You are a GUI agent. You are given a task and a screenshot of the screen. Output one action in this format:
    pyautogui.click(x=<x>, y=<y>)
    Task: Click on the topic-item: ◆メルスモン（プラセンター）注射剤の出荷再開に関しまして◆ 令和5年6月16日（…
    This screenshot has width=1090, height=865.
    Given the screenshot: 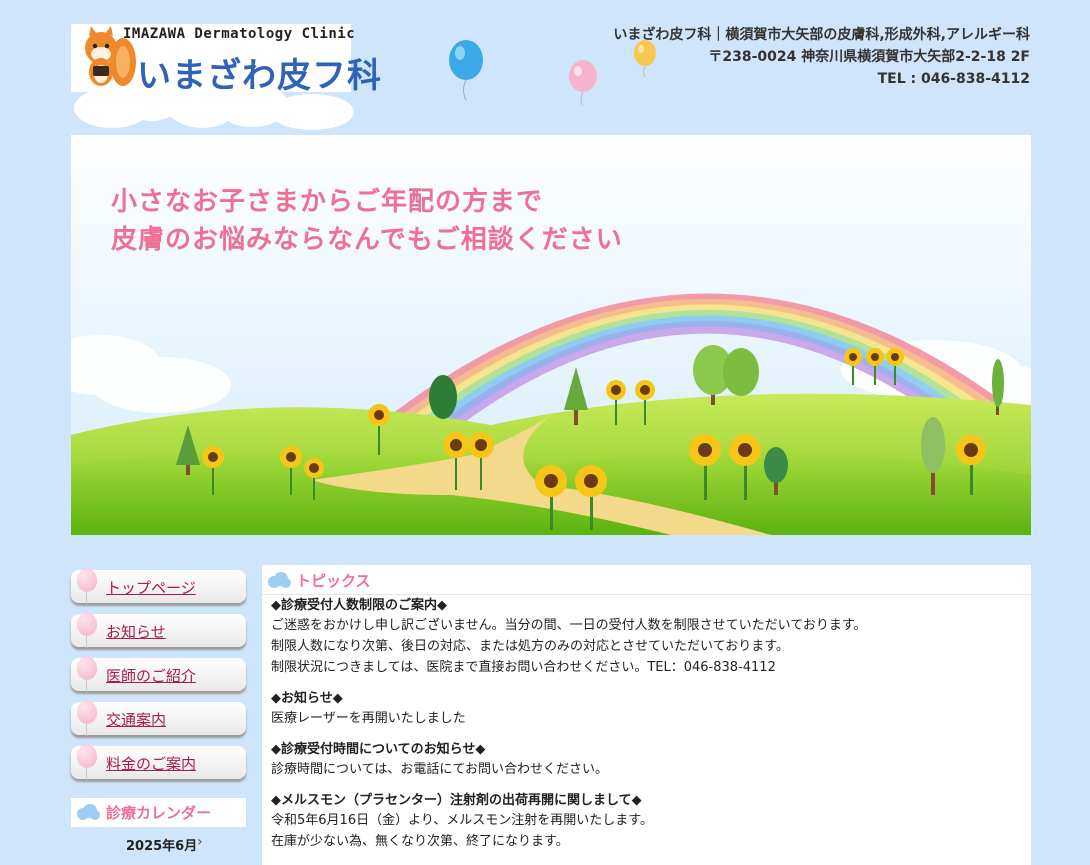 What is the action you would take?
    pyautogui.click(x=648, y=821)
    